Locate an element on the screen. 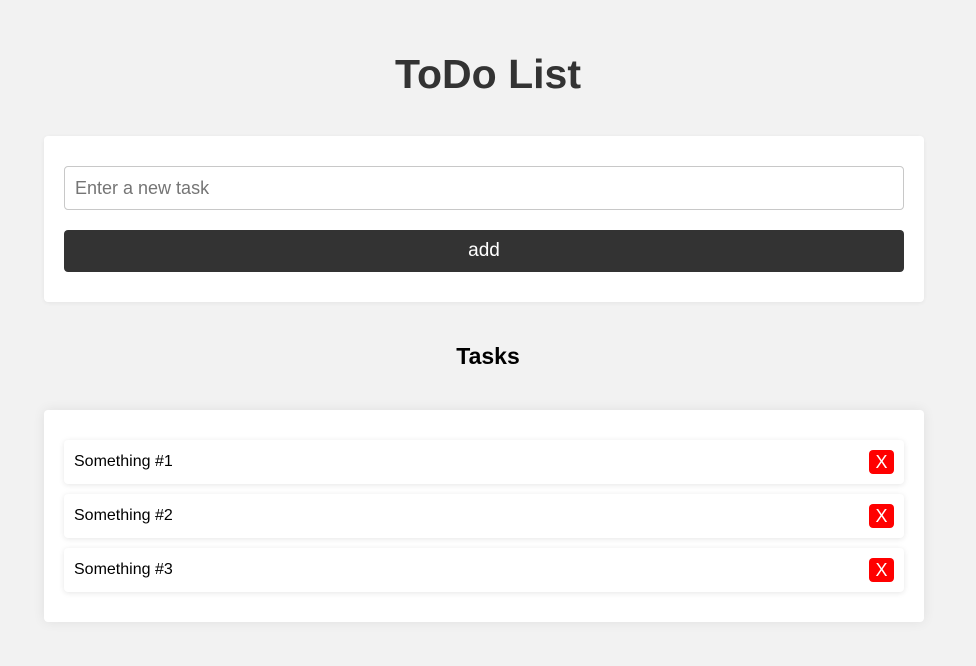  task-item: Something #2 X is located at coordinates (484, 516).